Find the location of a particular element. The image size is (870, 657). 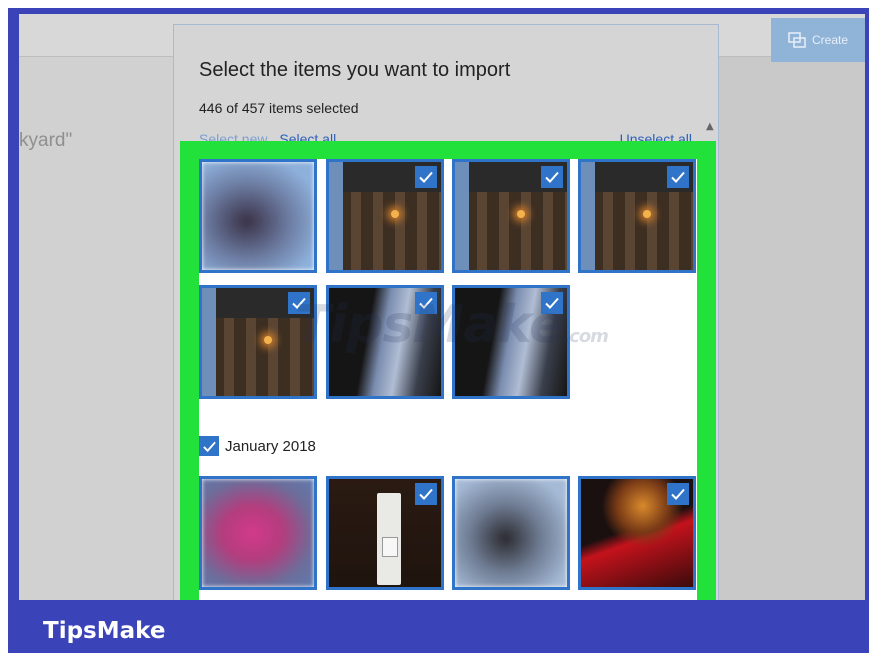

background-album-title: kyard" is located at coordinates (46, 140).